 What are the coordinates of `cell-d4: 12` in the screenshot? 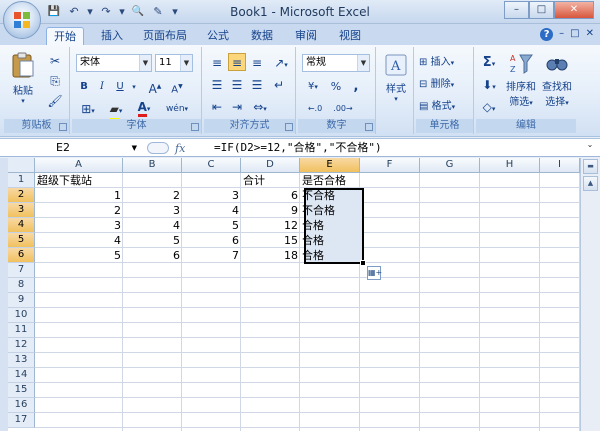 It's located at (270, 225).